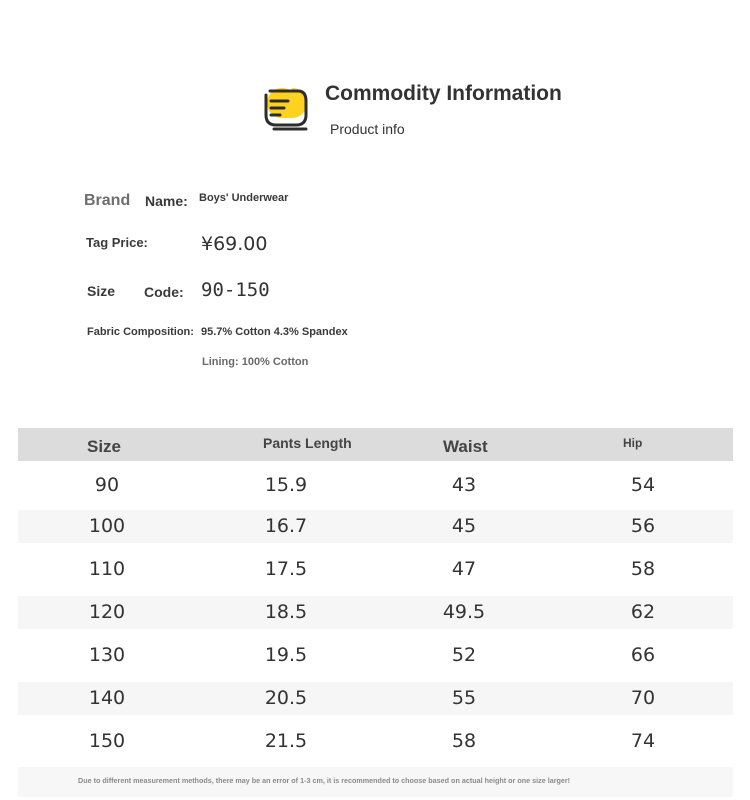 This screenshot has height=800, width=750. What do you see at coordinates (274, 332) in the screenshot?
I see `fabric-value: 95.7% Cotton 4.3% Spandex` at bounding box center [274, 332].